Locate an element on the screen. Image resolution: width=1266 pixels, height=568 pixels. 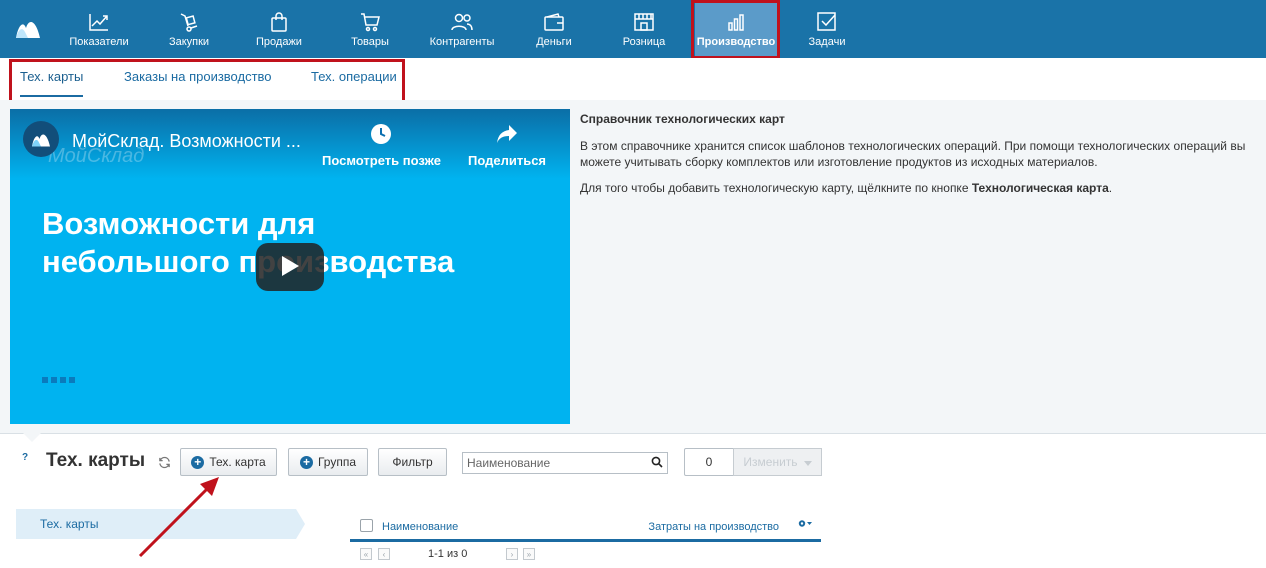
video-headline-line: небольшого производства is located at coordinates (248, 261).